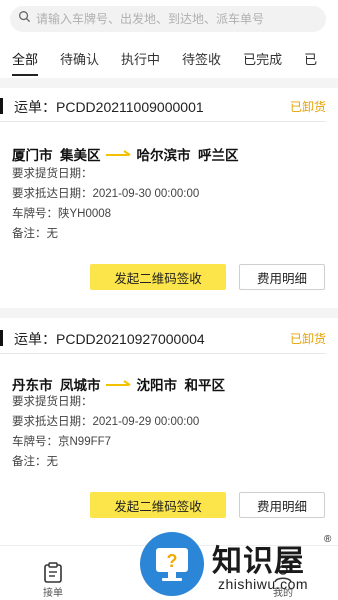 Image resolution: width=338 pixels, height=600 pixels. I want to click on to-city: 沈阳市, so click(157, 385).